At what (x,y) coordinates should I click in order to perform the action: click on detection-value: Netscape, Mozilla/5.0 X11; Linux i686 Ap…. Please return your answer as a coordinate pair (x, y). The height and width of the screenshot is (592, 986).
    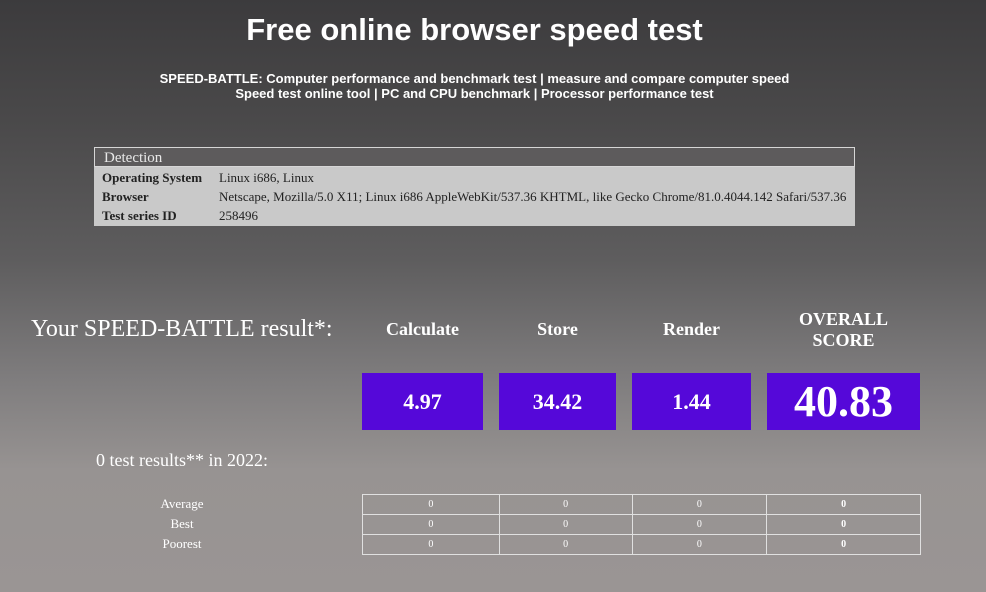
    Looking at the image, I should click on (533, 196).